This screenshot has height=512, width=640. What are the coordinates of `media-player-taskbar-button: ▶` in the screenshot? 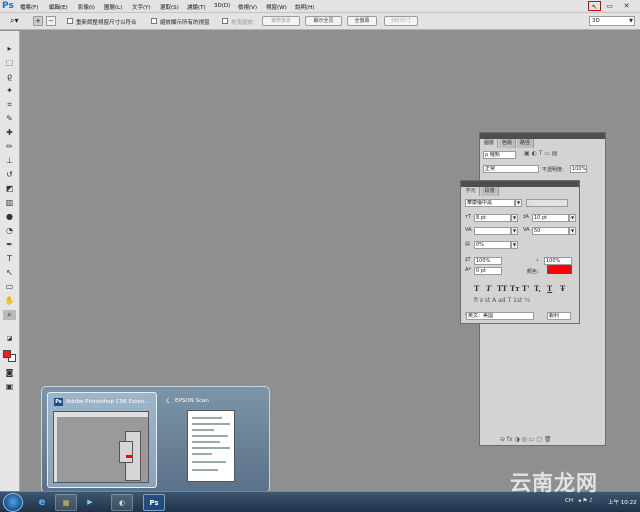 It's located at (90, 502).